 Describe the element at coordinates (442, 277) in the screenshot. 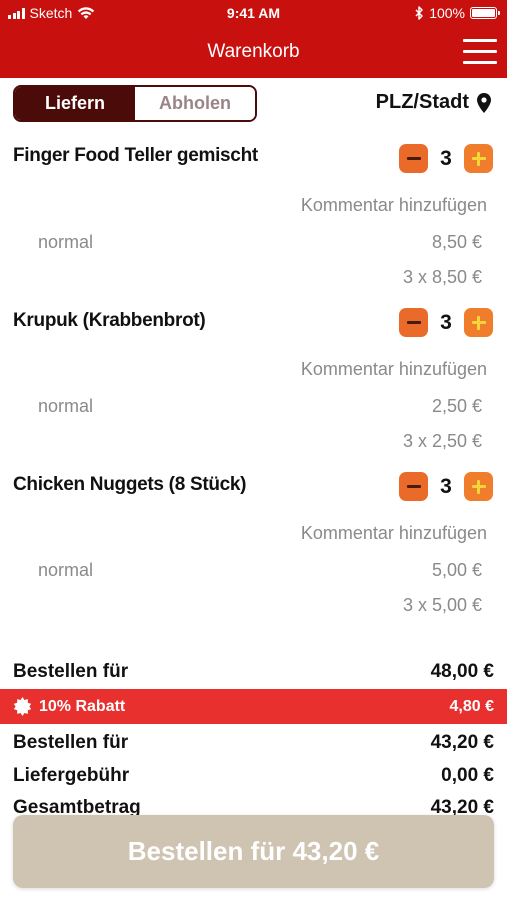

I see `line-total: 3 x 8,50 €` at that location.